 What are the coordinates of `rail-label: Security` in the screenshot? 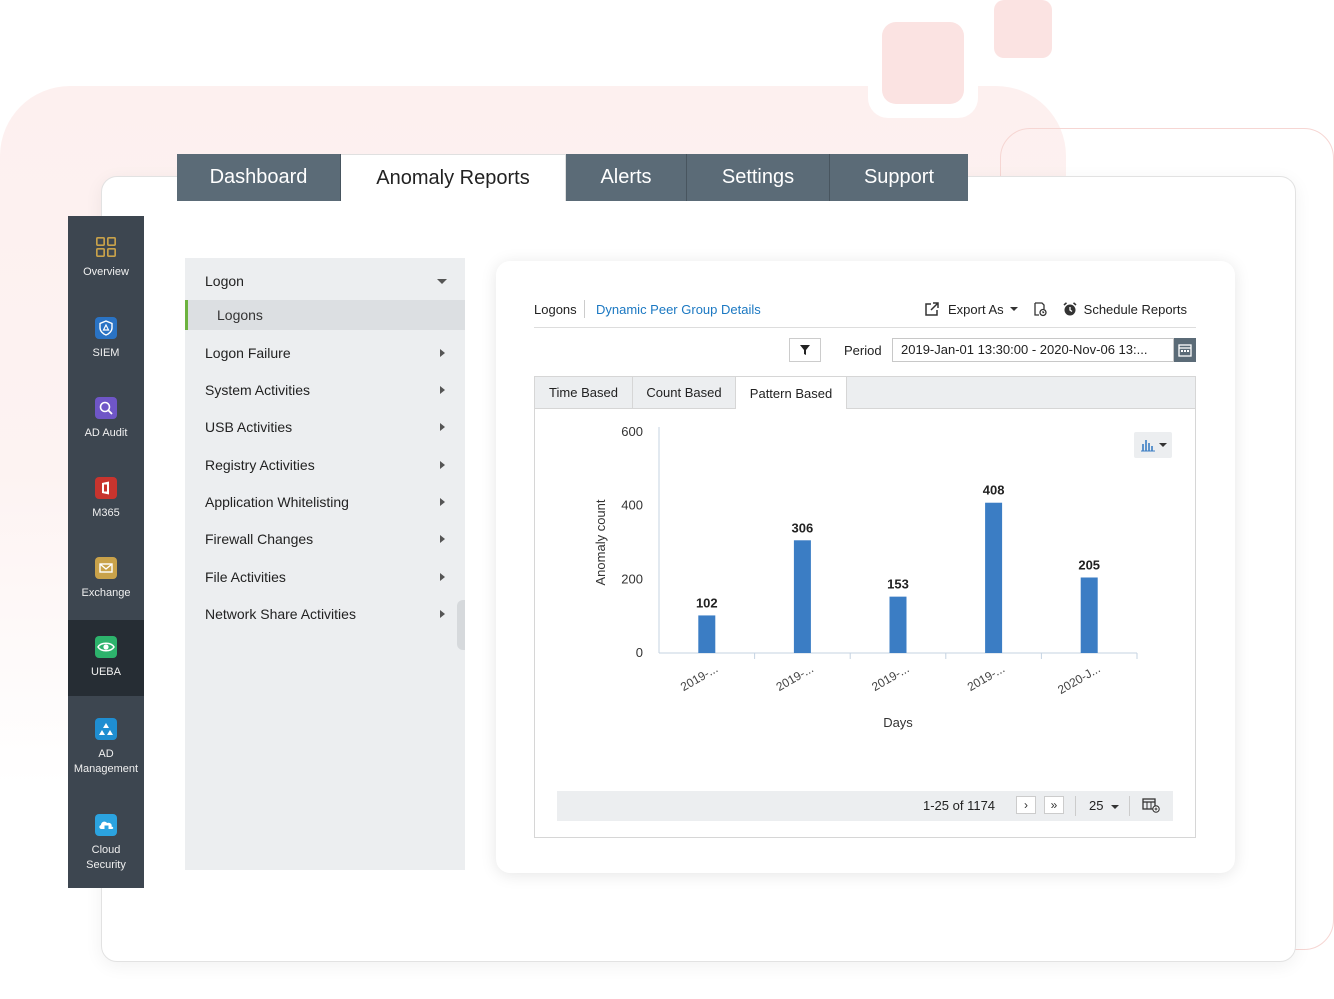 It's located at (106, 865).